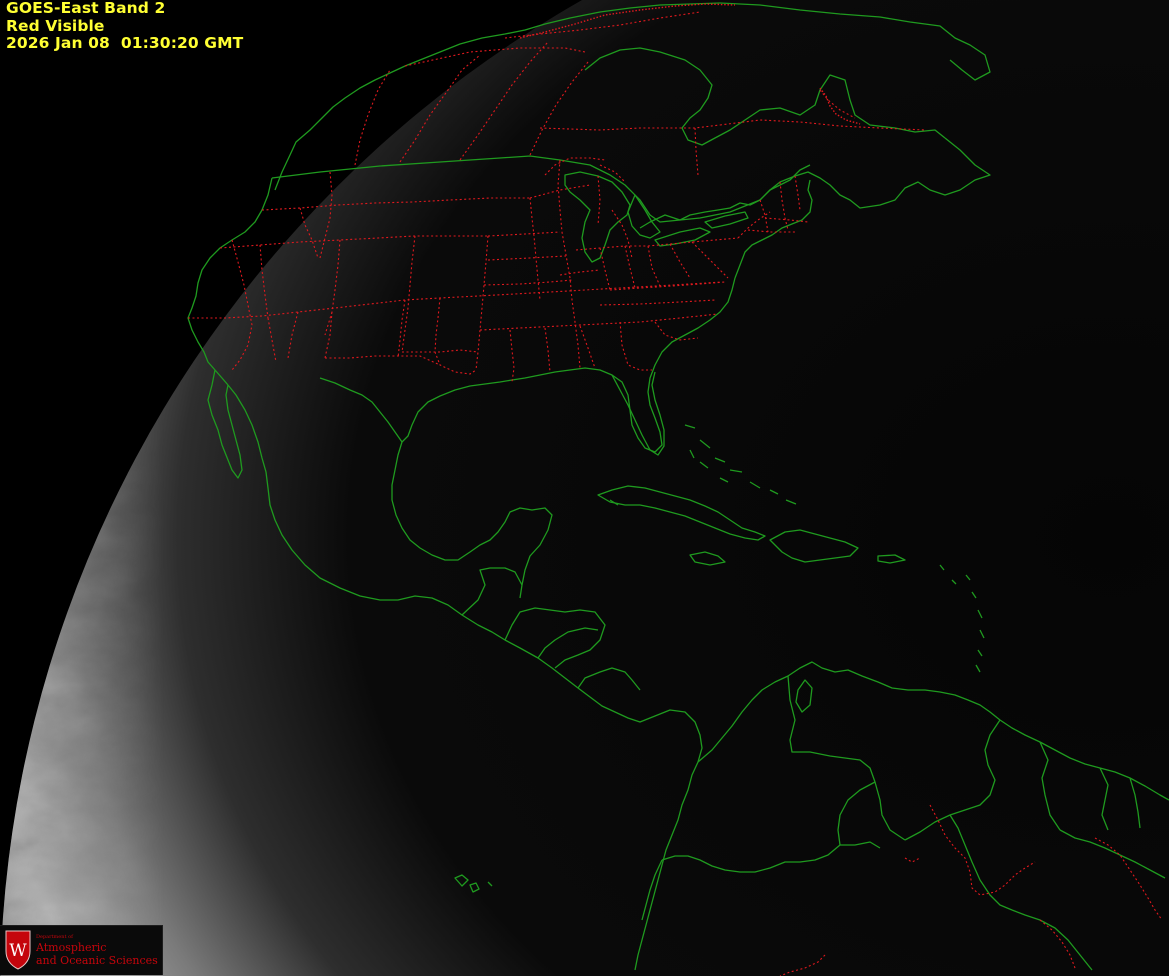 This screenshot has height=976, width=1169. Describe the element at coordinates (86, 8) in the screenshot. I see `satellite-band-label: GOES-East Band 2` at that location.